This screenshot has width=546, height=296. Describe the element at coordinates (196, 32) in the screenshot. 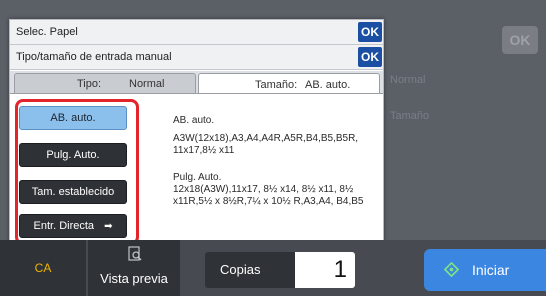

I see `dialog-title-bar: Selec. Papel OK` at that location.